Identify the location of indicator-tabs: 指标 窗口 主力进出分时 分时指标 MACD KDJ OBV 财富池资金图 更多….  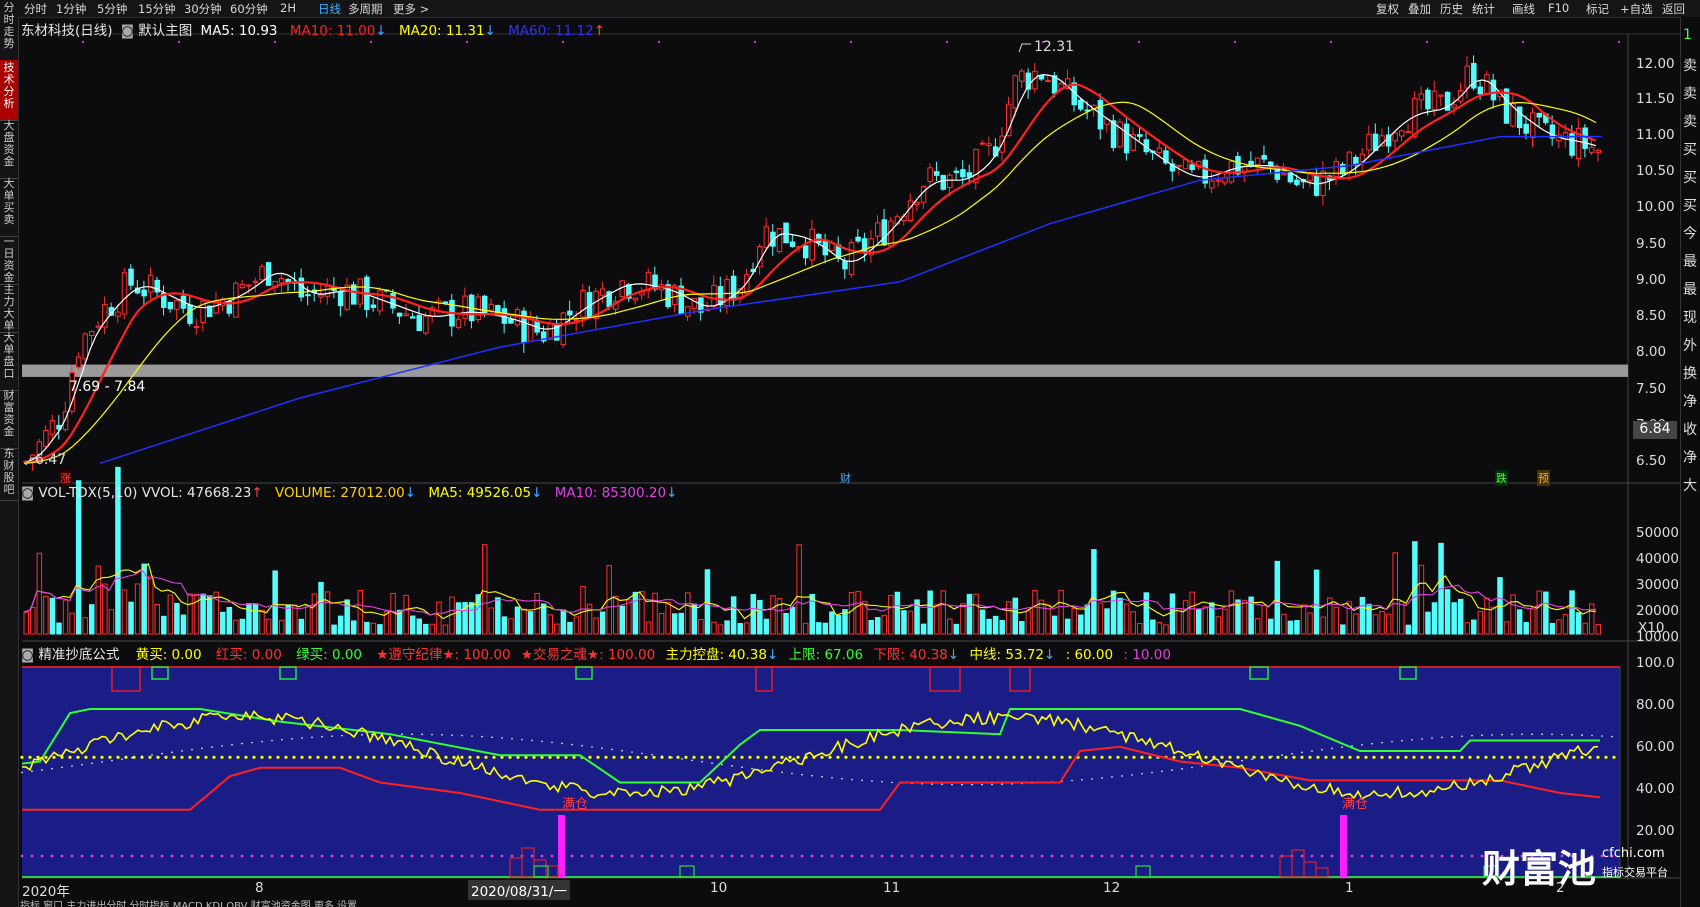
(188, 902).